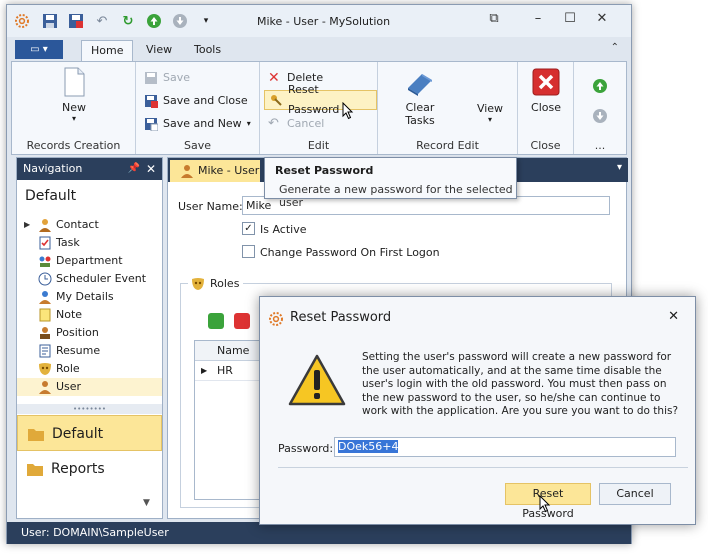 This screenshot has height=558, width=708. Describe the element at coordinates (128, 21) in the screenshot. I see `refresh-icon: ↻` at that location.